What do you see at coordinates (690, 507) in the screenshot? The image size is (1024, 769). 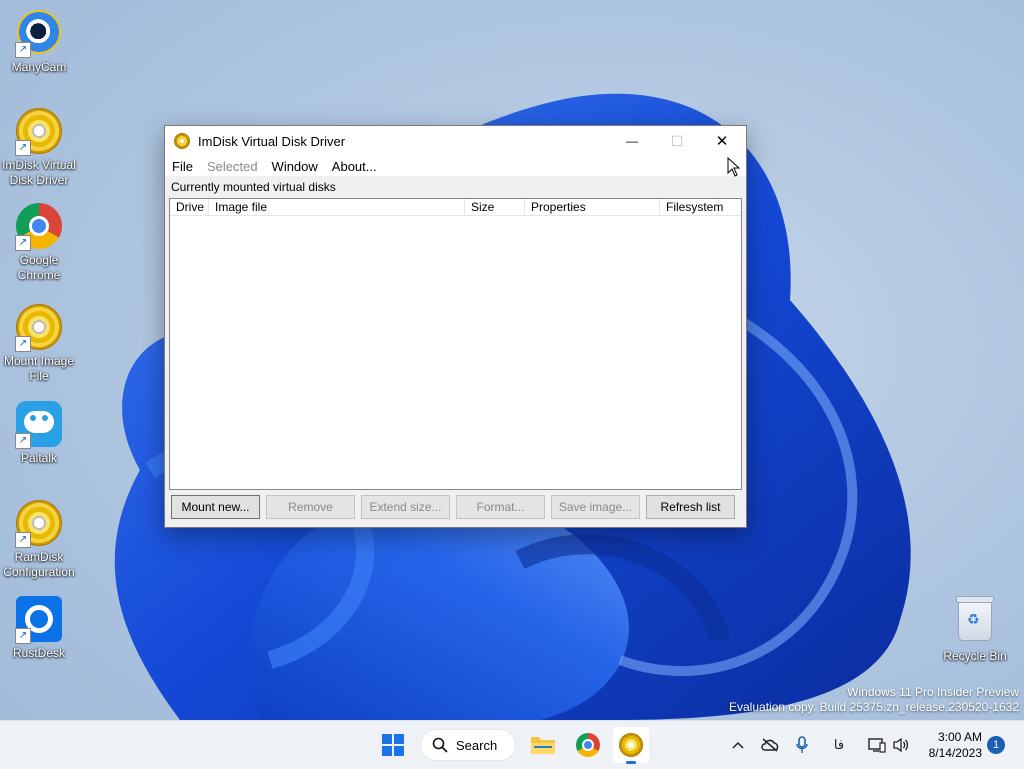 I see `refresh-list-button: Refresh list` at bounding box center [690, 507].